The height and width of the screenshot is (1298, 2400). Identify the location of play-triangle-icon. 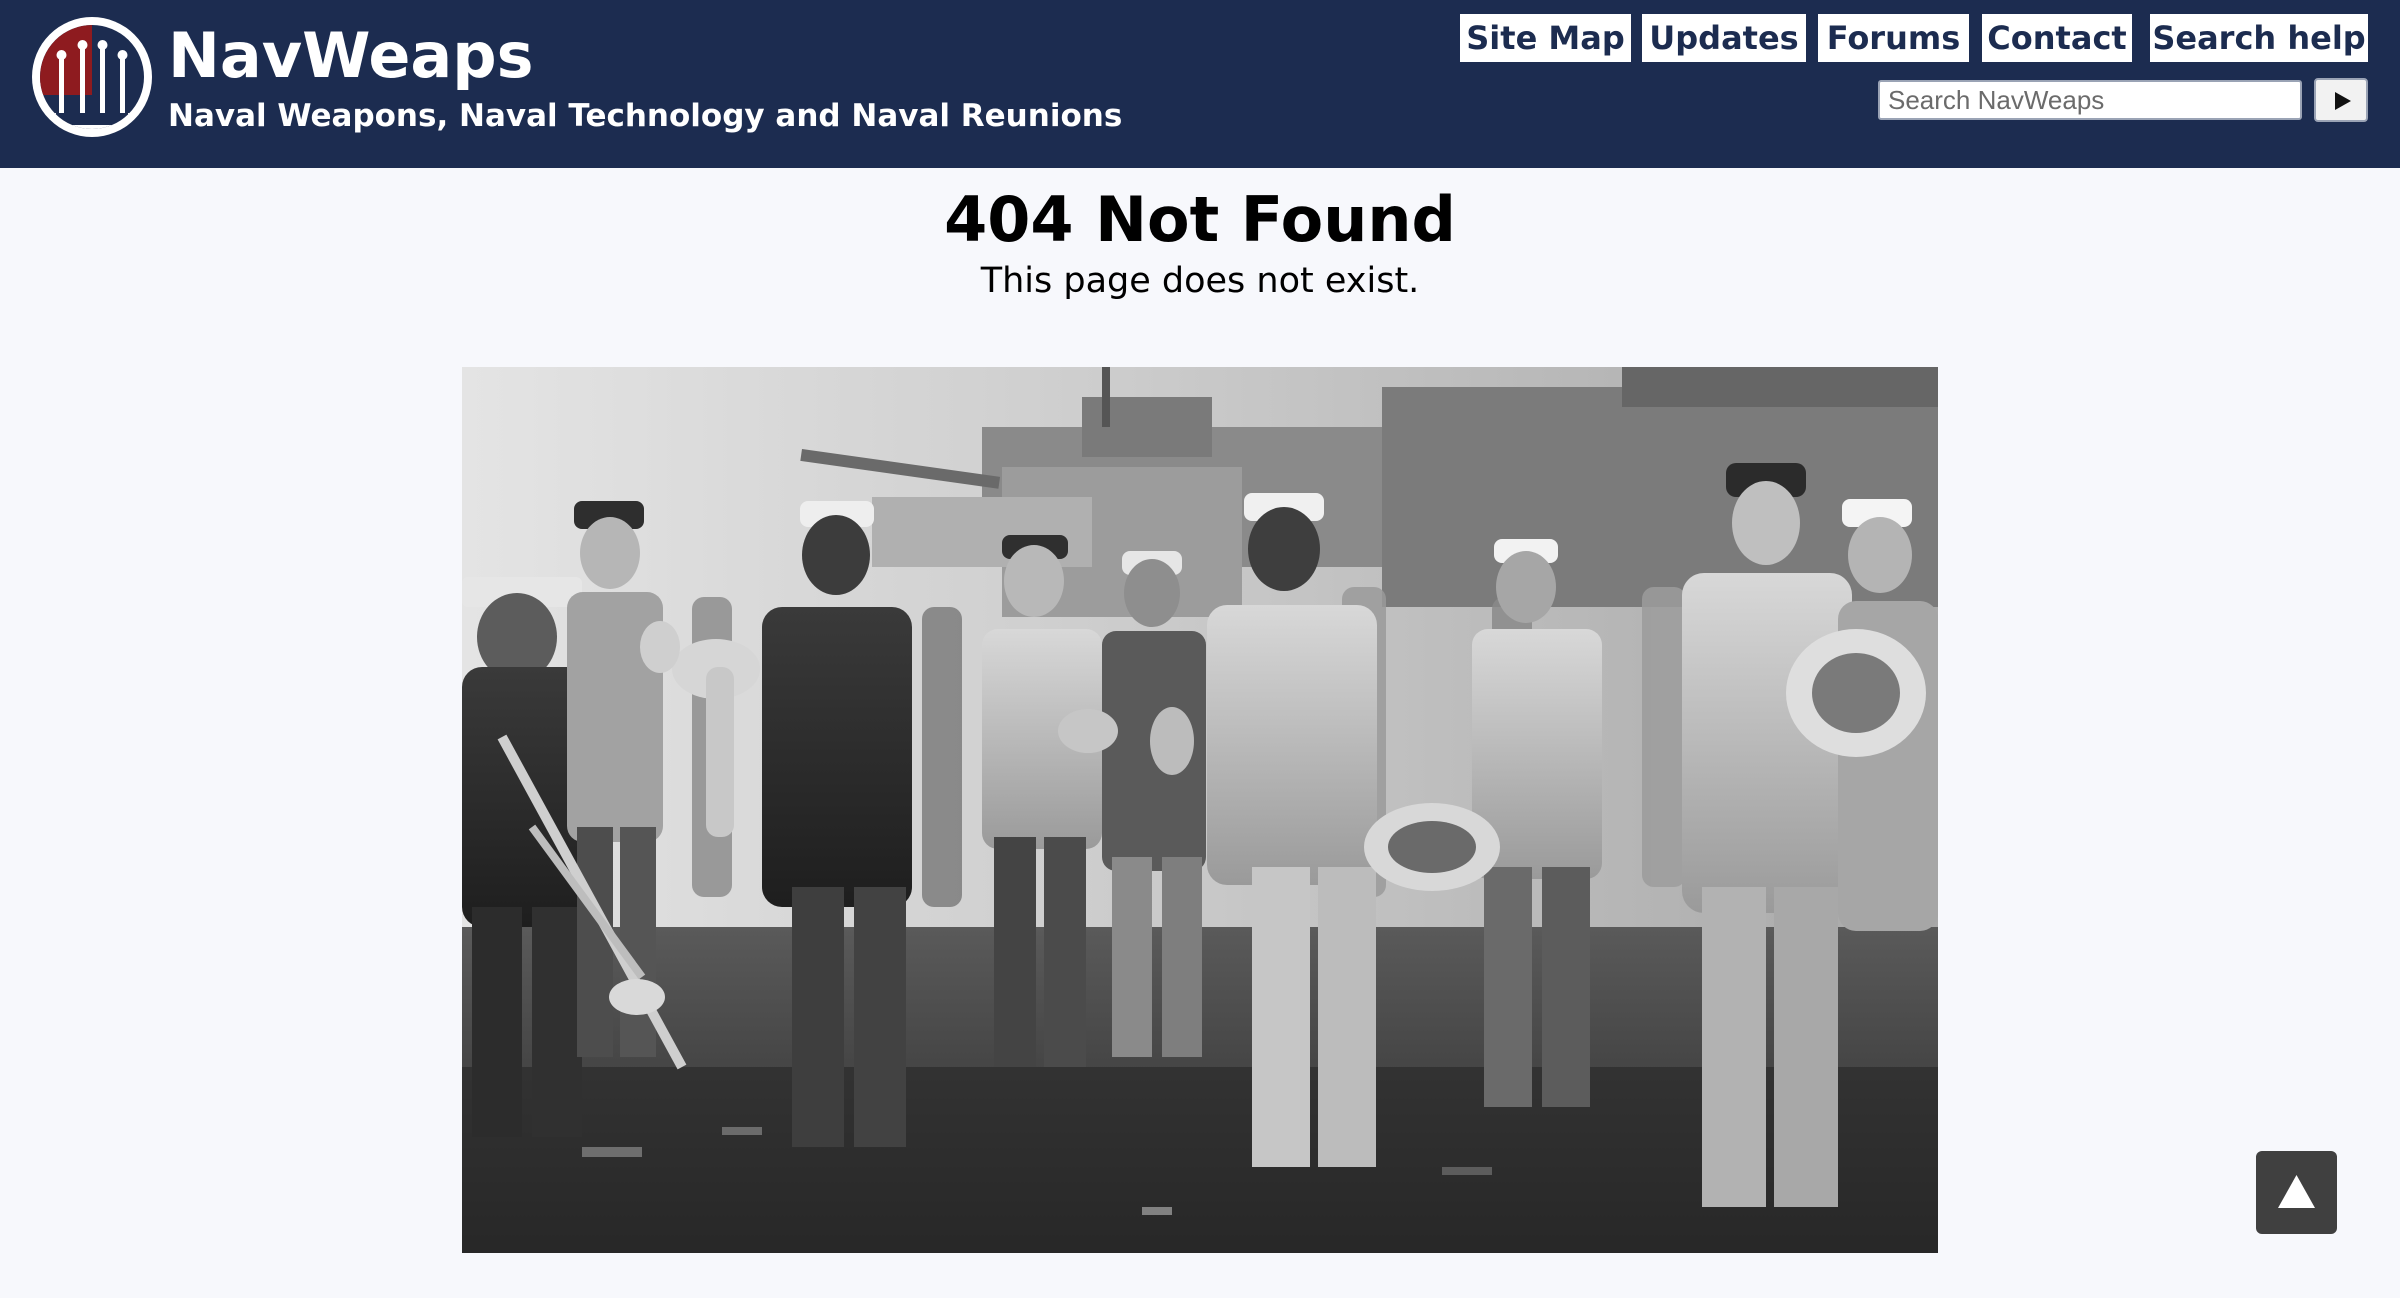
(2343, 101).